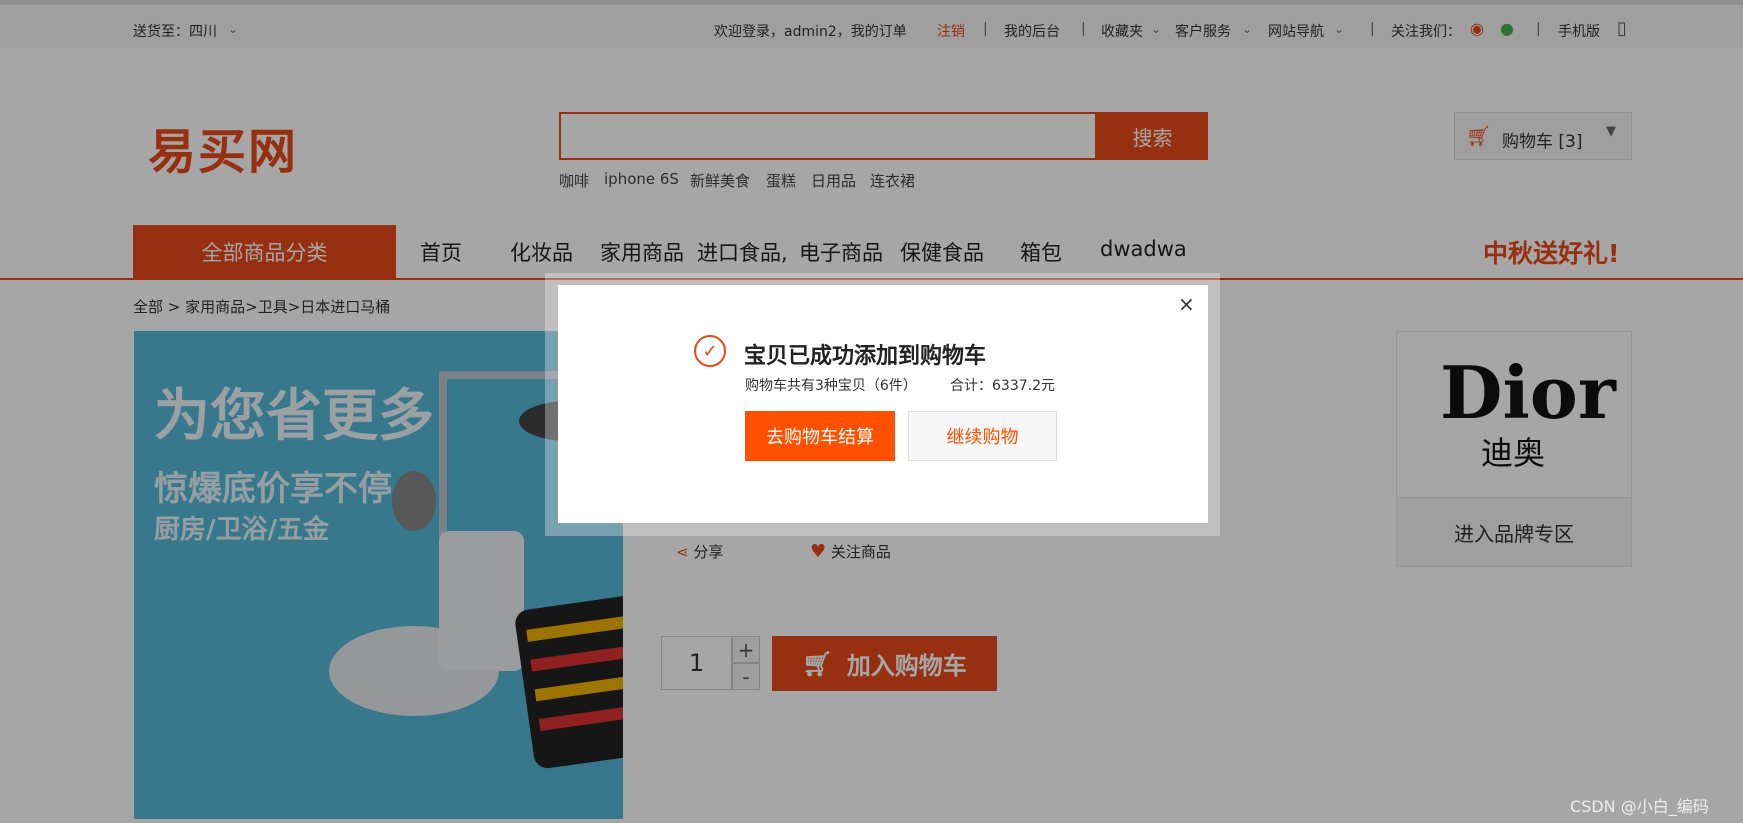 Image resolution: width=1743 pixels, height=823 pixels. Describe the element at coordinates (883, 404) in the screenshot. I see `add-to-cart-dialog` at that location.